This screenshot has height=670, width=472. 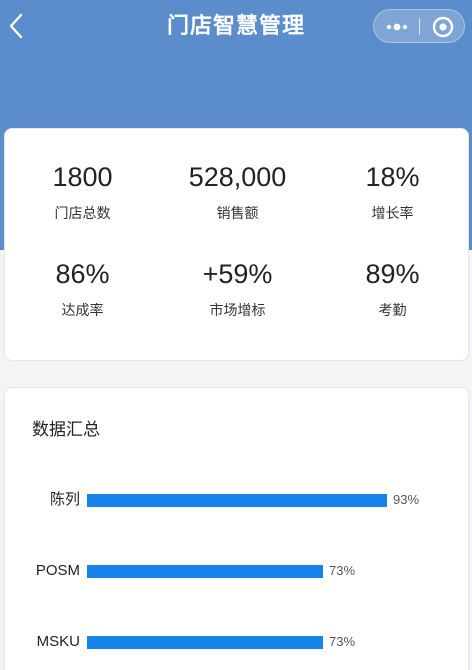 I want to click on bar-row: POSM 73%, so click(x=237, y=571).